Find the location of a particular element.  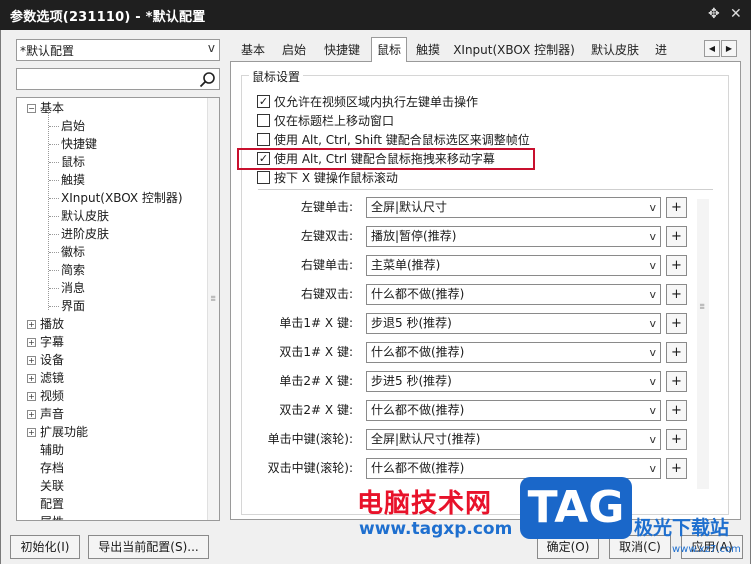

tree-item: 关联 is located at coordinates (45, 486).